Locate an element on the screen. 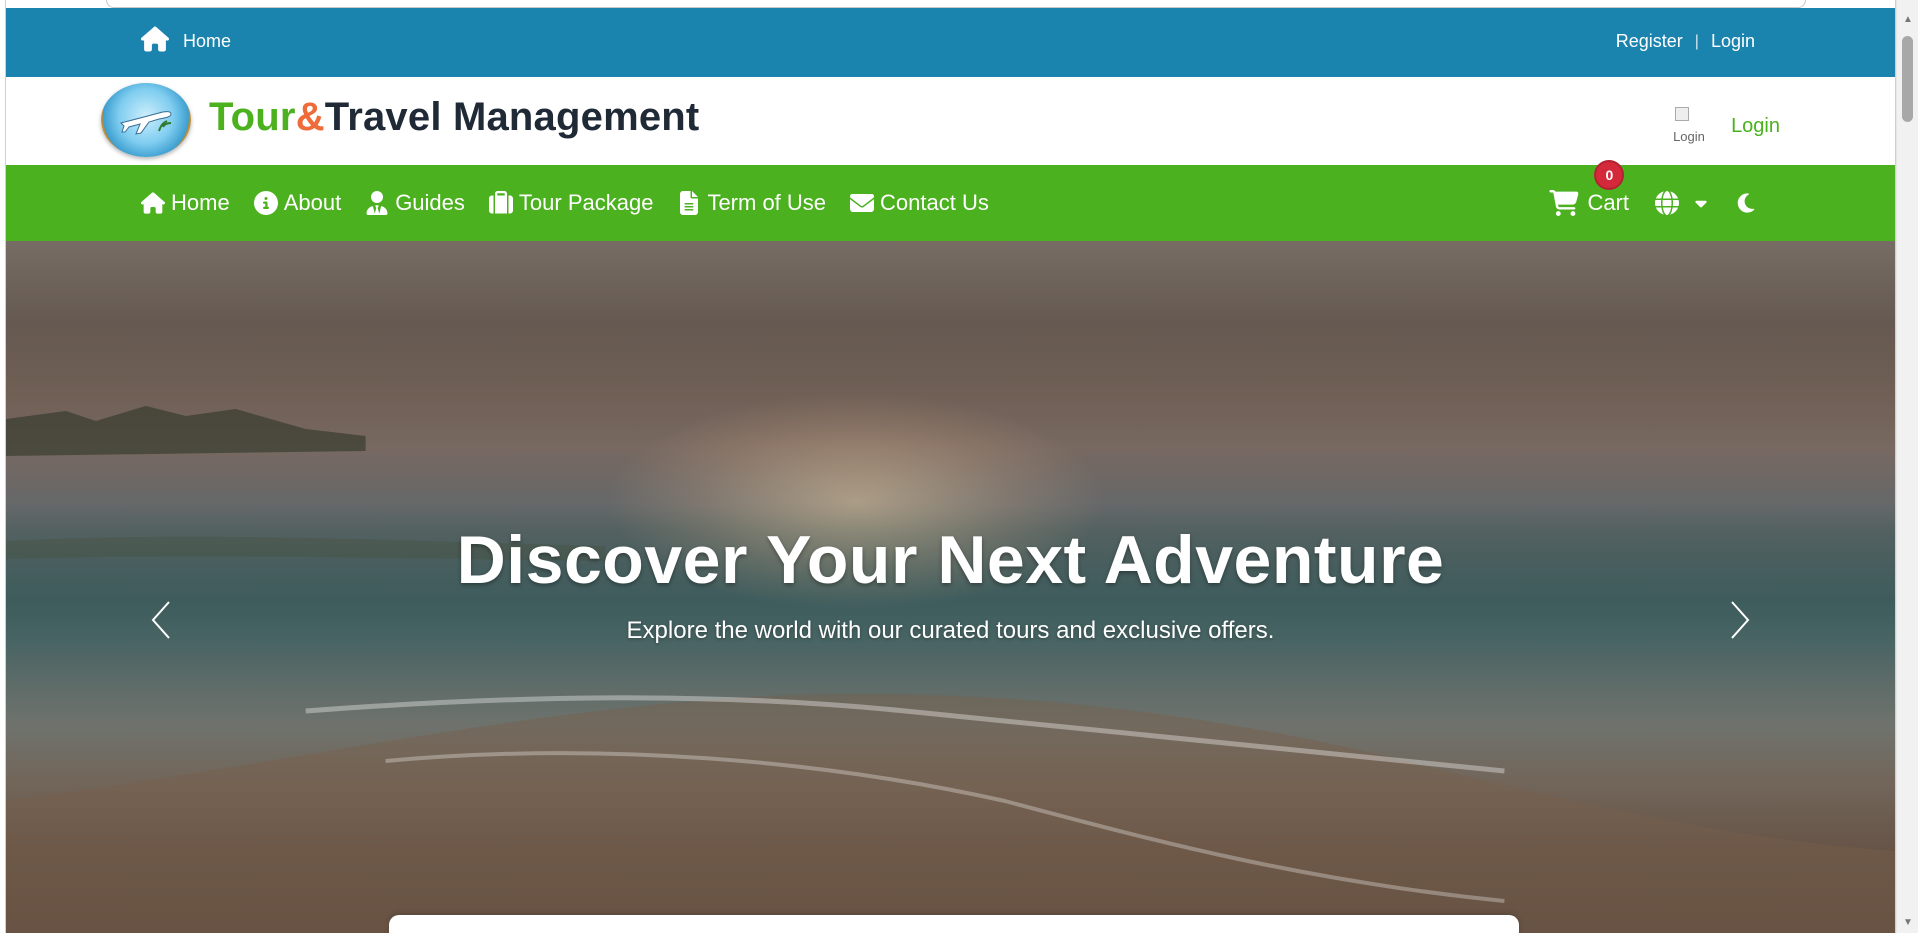 The height and width of the screenshot is (933, 1918). cart-count-badge: 0 is located at coordinates (1609, 175).